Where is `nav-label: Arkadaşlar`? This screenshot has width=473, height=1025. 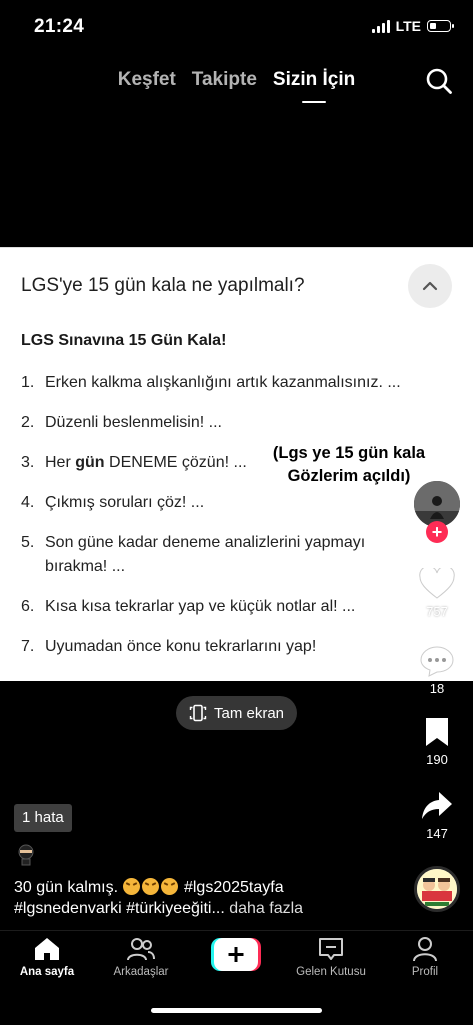
nav-label: Arkadaşlar is located at coordinates (141, 972).